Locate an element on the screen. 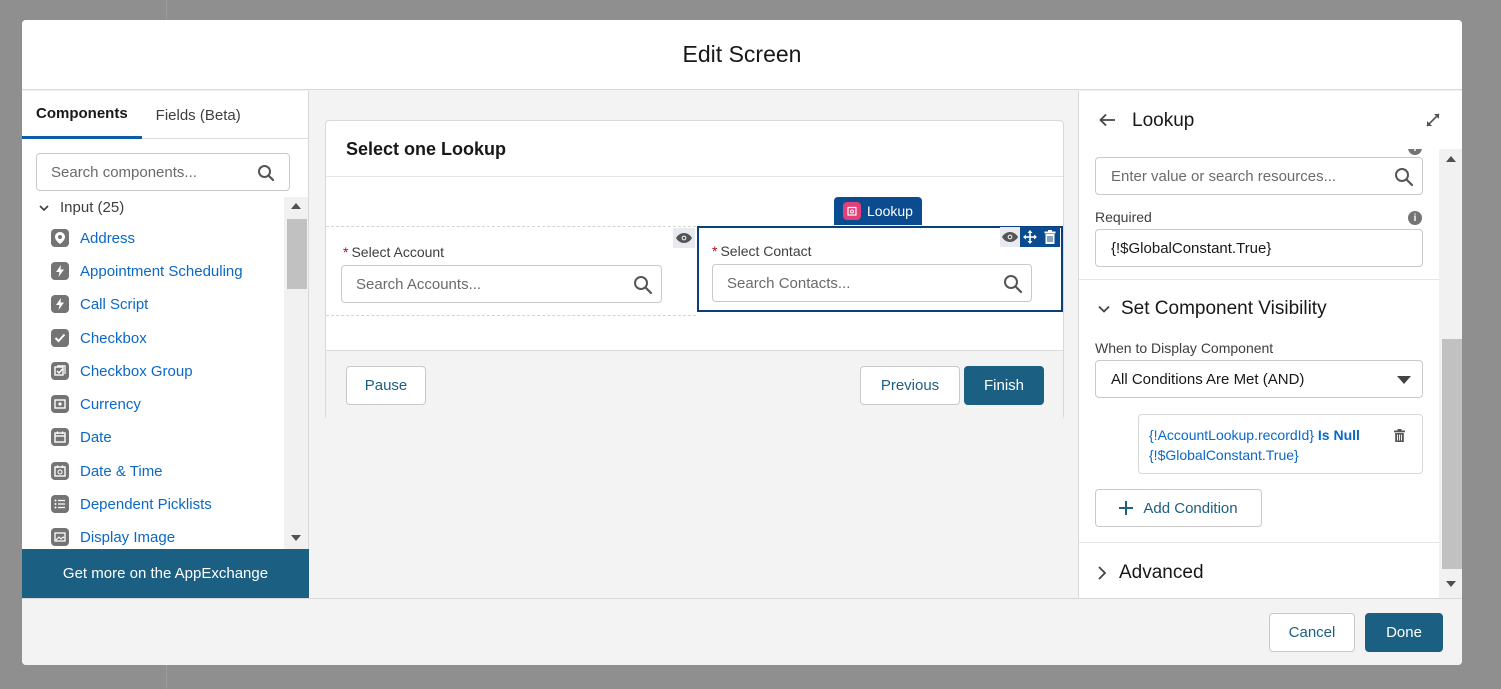  section-input-label: Input (25) is located at coordinates (92, 207).